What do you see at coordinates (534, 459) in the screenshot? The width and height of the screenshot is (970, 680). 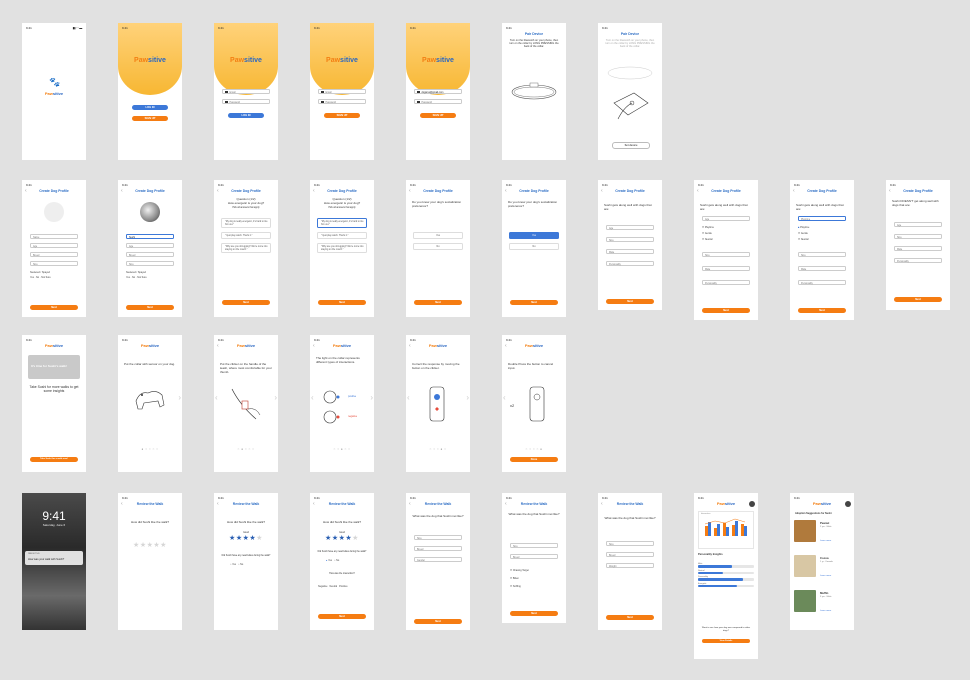 I see `done-button: Done` at bounding box center [534, 459].